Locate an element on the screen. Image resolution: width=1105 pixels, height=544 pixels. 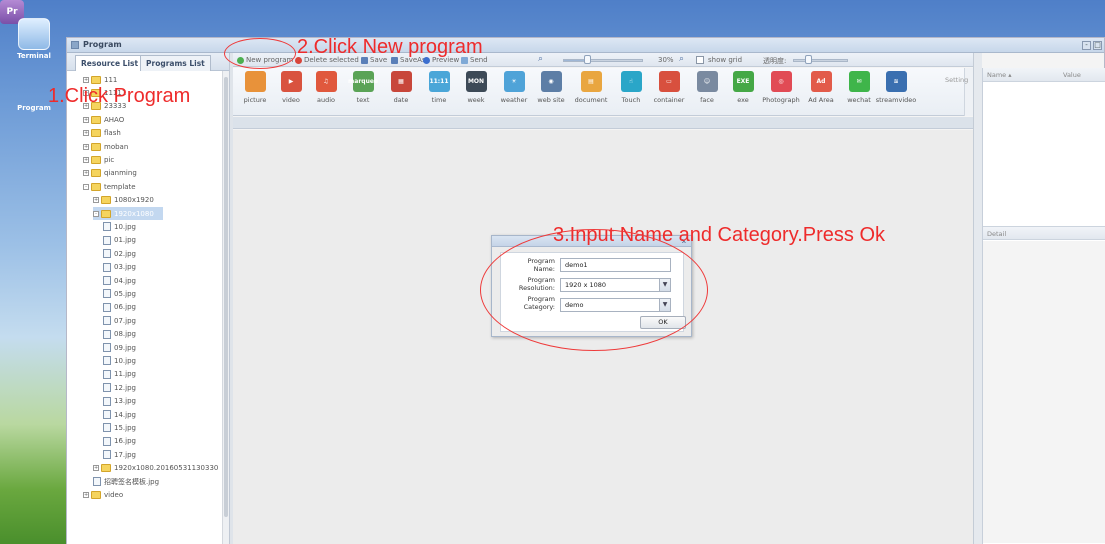
widget-ad-area: Ad Ad Area is located at coordinates (821, 92).